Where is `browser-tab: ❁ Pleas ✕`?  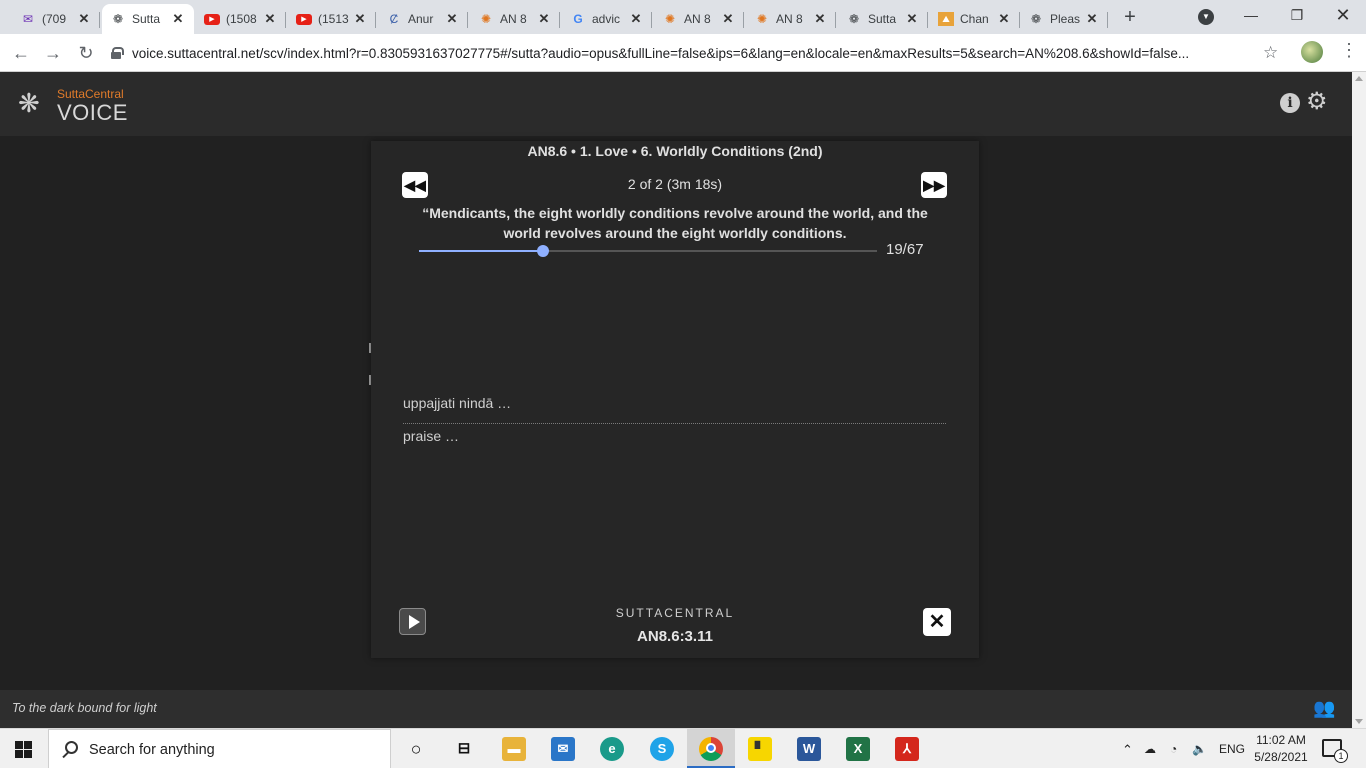 browser-tab: ❁ Pleas ✕ is located at coordinates (1064, 19).